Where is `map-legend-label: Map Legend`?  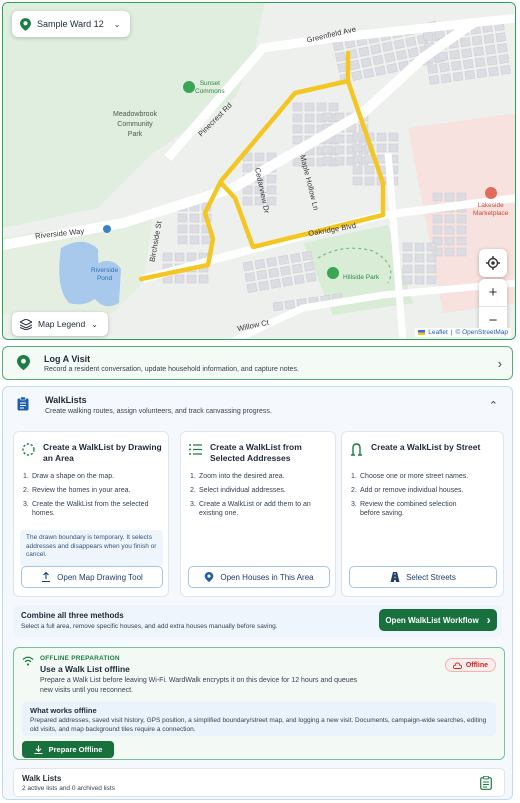 map-legend-label: Map Legend is located at coordinates (62, 324).